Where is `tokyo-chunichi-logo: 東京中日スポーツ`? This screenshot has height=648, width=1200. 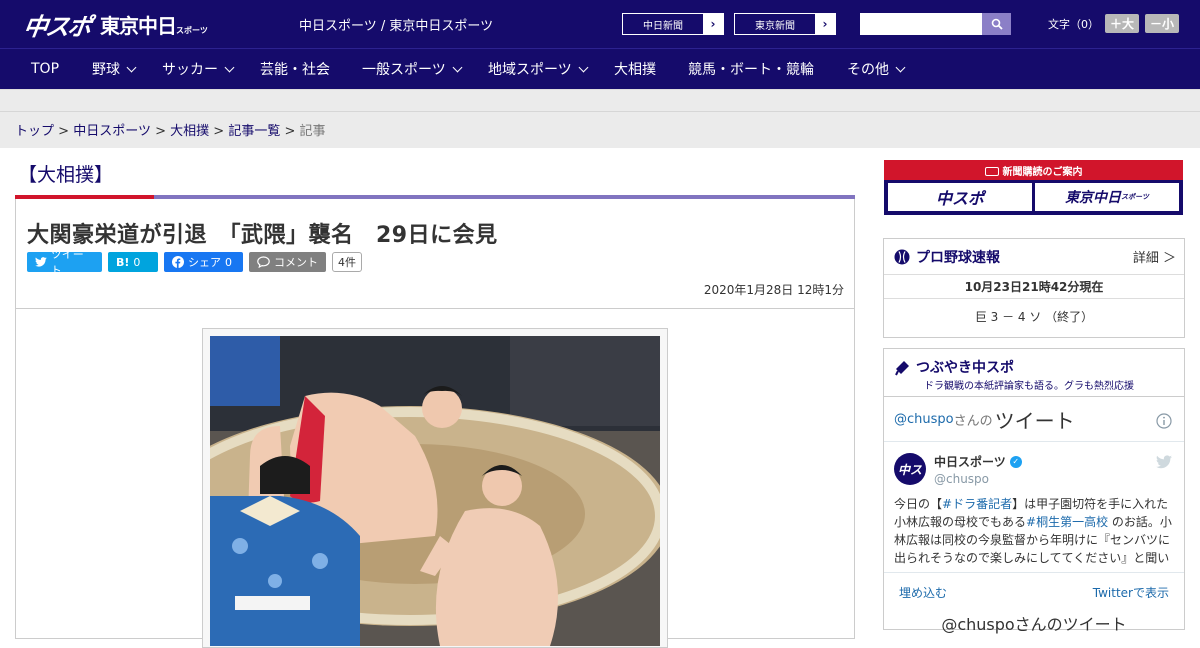
tokyo-chunichi-logo: 東京中日スポーツ is located at coordinates (154, 24).